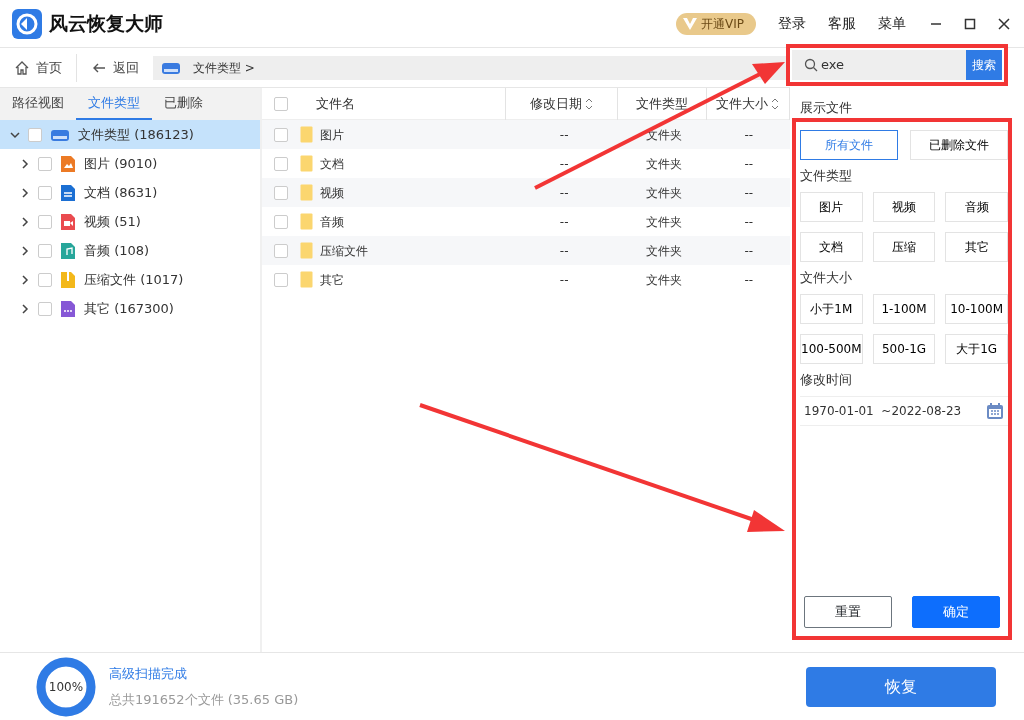  I want to click on tree-item: 文档 (8631), so click(130, 192).